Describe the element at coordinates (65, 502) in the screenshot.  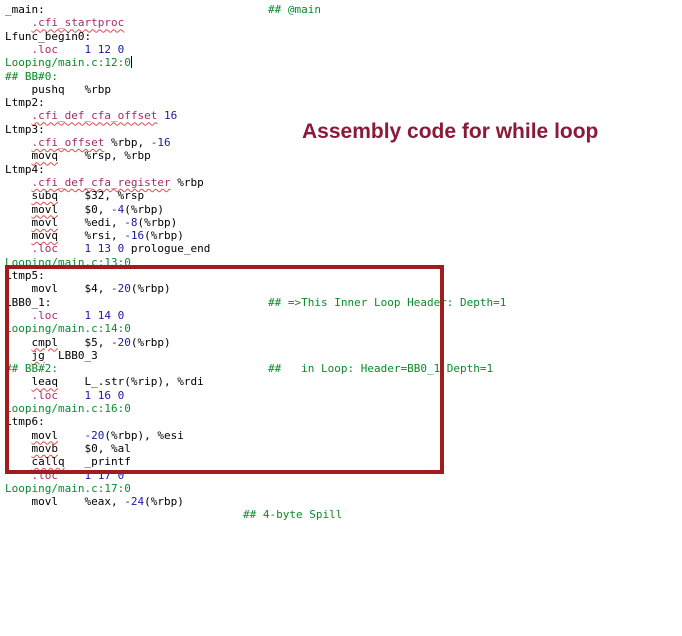
I see `code-token: movl %eax,` at that location.